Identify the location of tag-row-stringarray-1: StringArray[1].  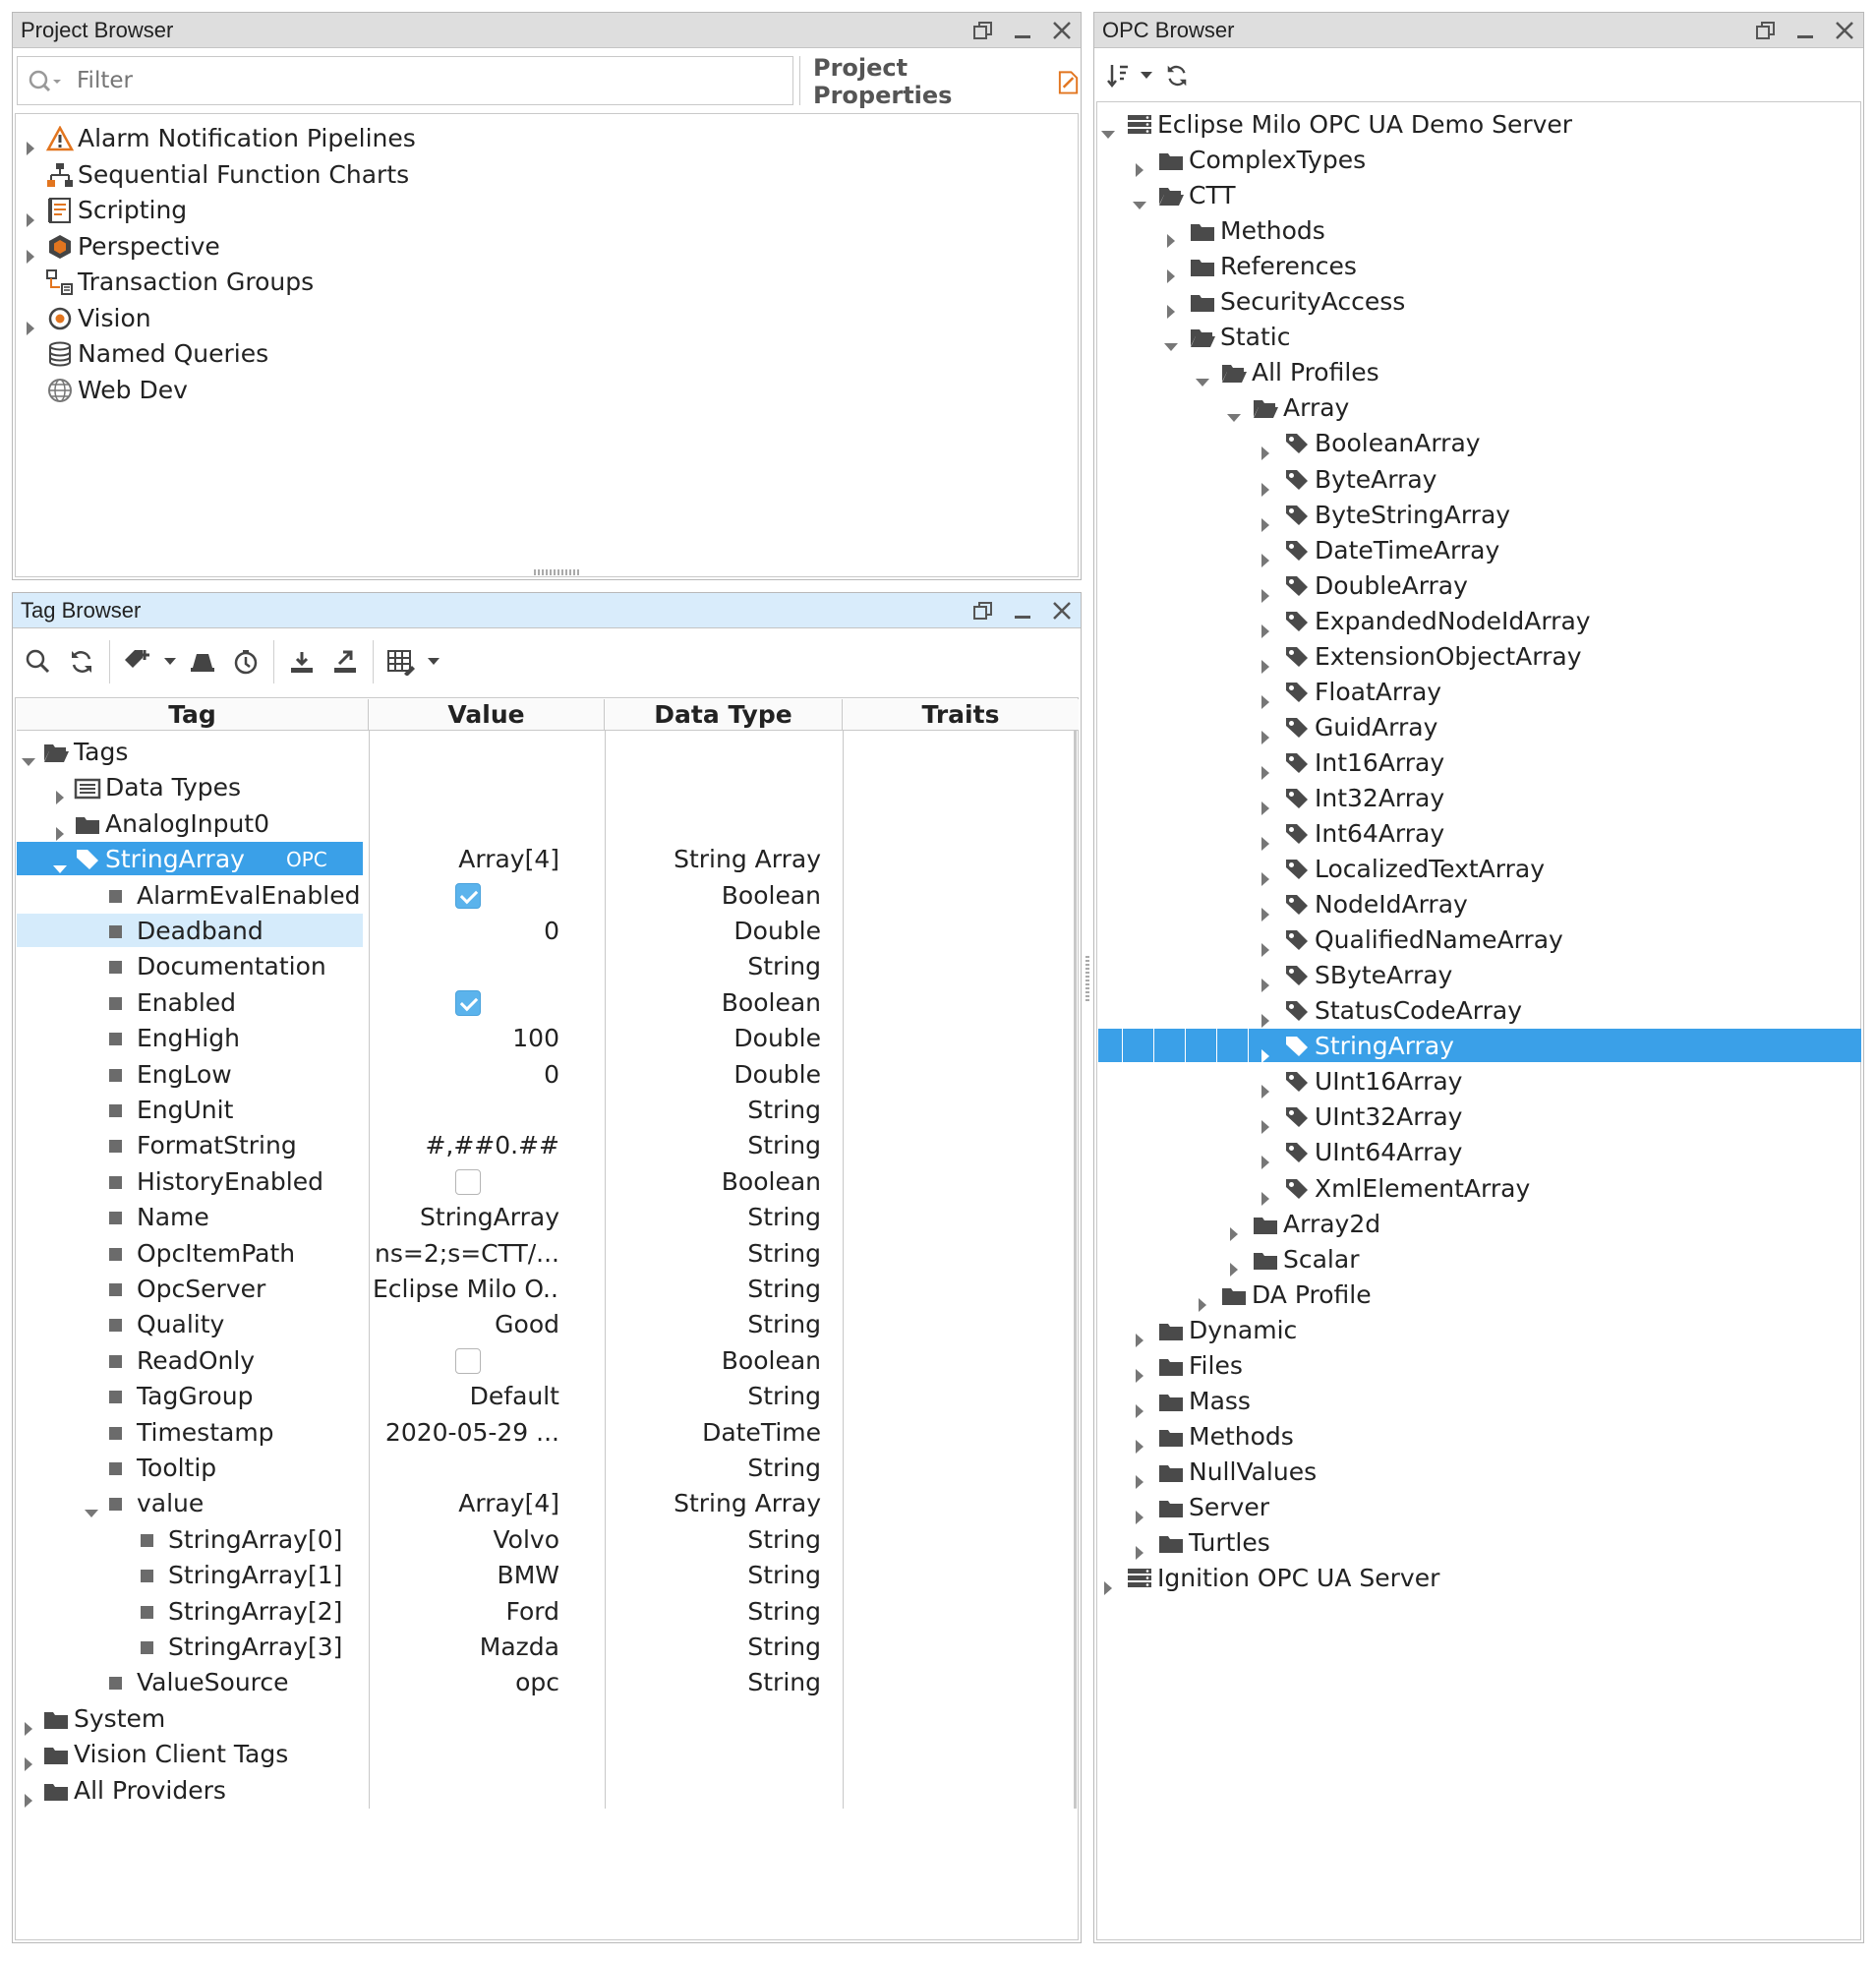
(190, 1575).